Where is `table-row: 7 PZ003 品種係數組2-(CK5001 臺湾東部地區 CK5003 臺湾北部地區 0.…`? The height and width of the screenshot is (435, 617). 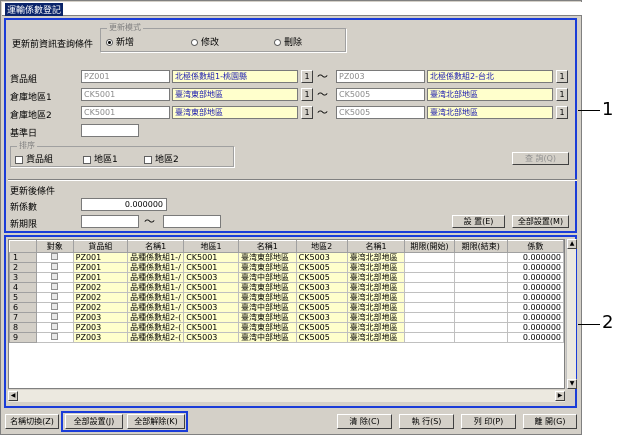 table-row: 7 PZ003 品種係數組2-(CK5001 臺湾東部地區 CK5003 臺湾北部地區 0.… is located at coordinates (286, 317).